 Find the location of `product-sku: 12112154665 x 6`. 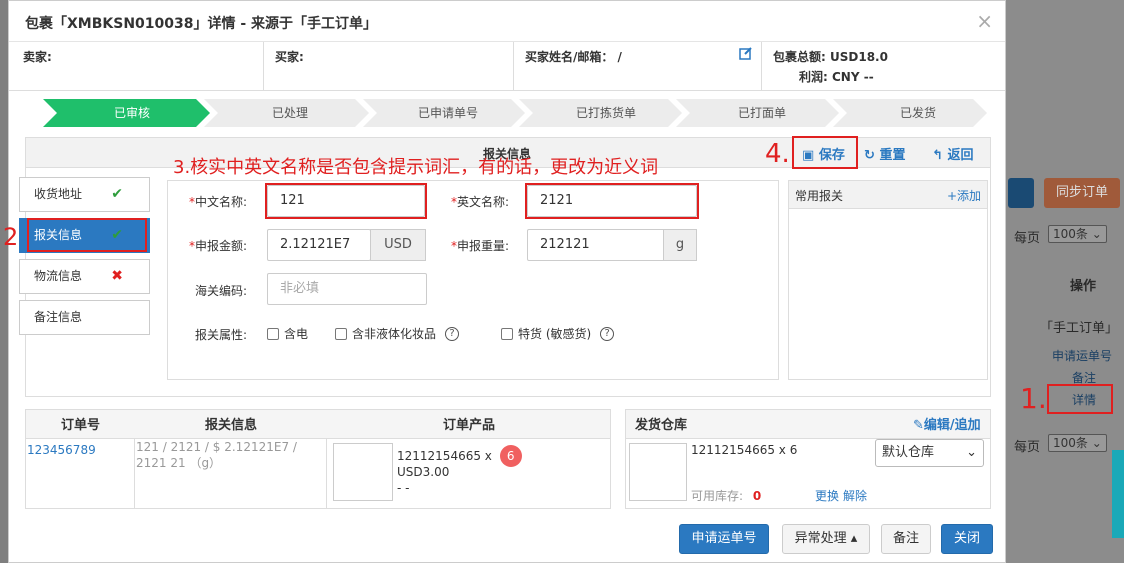

product-sku: 12112154665 x 6 is located at coordinates (459, 456).